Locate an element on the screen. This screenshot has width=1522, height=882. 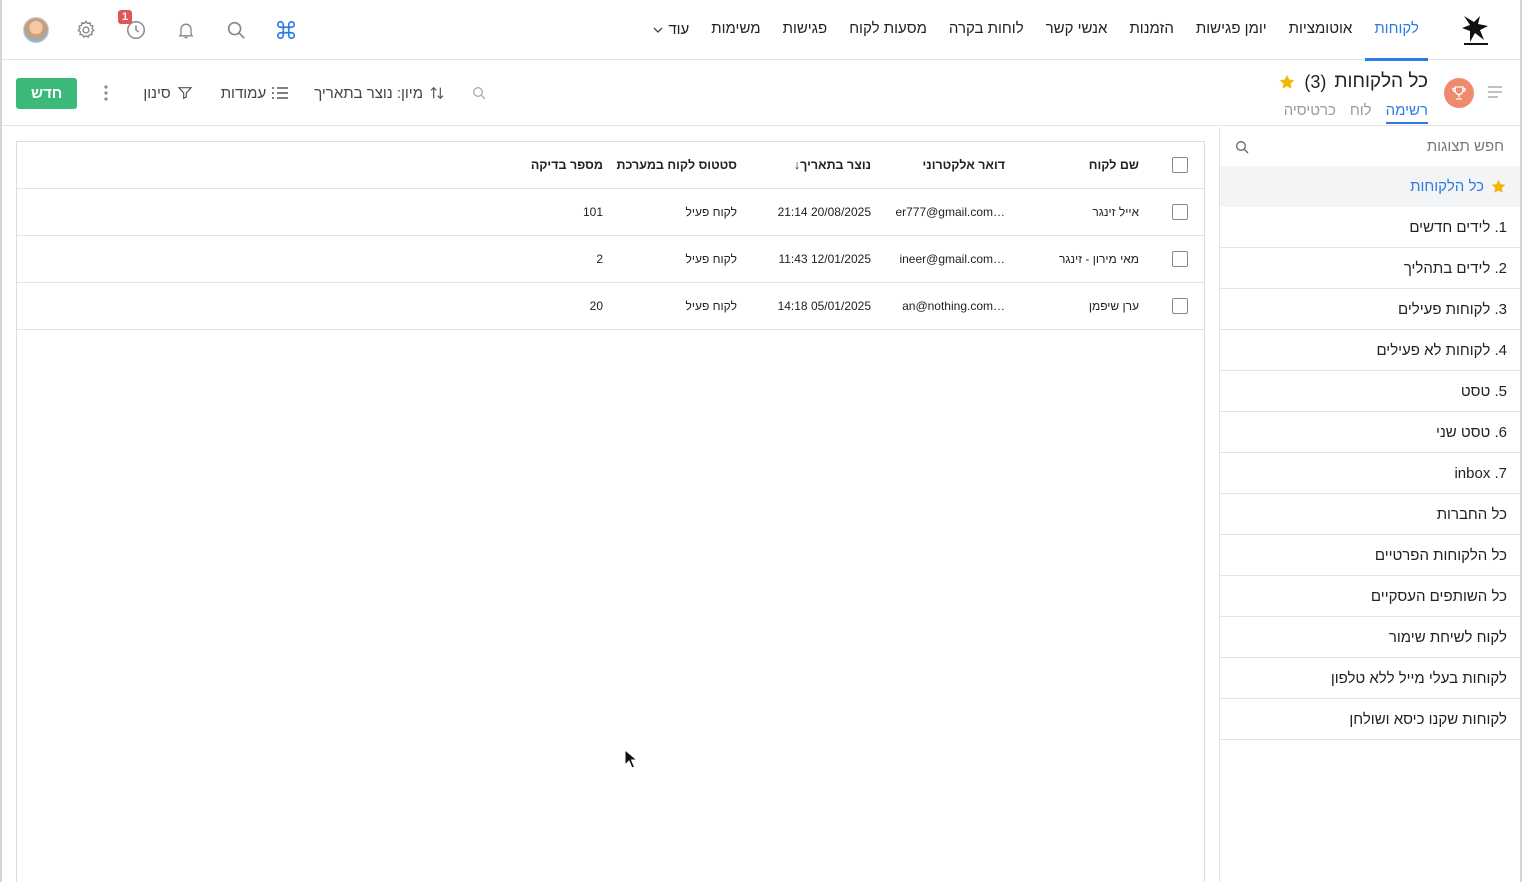
company-logo is located at coordinates (1476, 30).